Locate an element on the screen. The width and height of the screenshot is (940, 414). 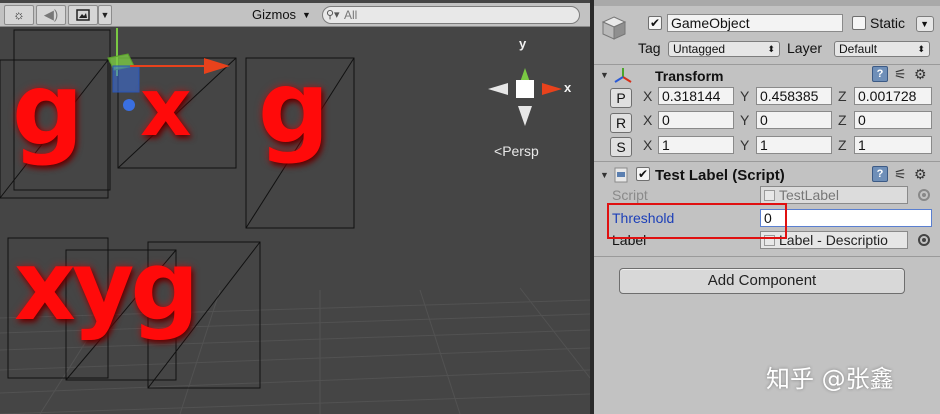
effects-dropdown: ▼ is located at coordinates (105, 15).